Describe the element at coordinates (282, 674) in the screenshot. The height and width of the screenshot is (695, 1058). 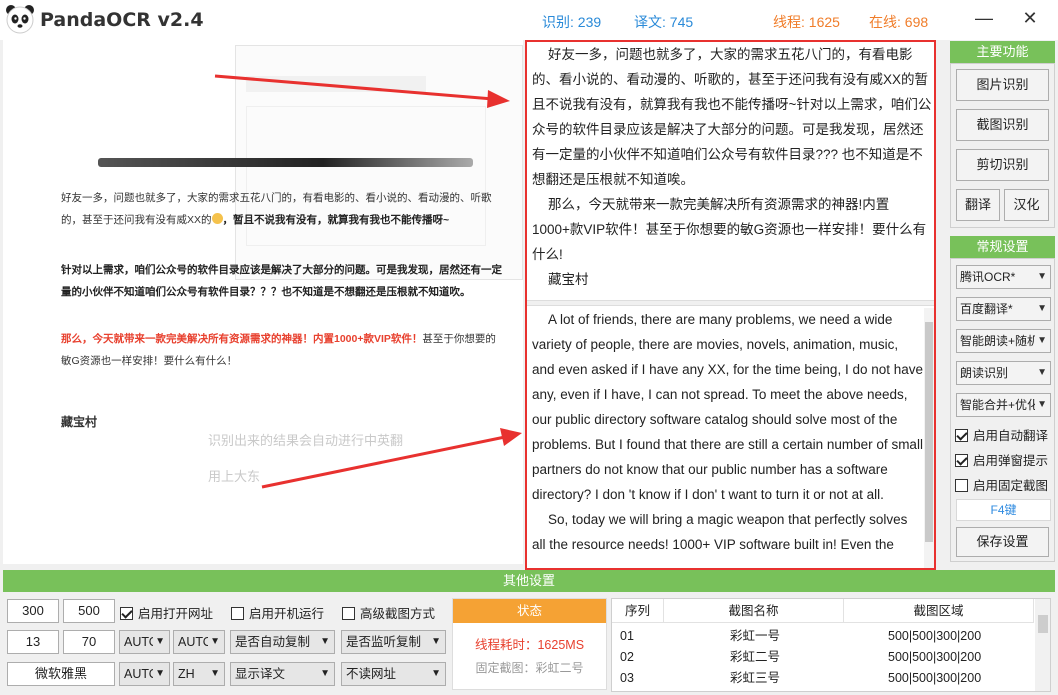
I see `show-translation-select: 显示译文 ▼` at that location.